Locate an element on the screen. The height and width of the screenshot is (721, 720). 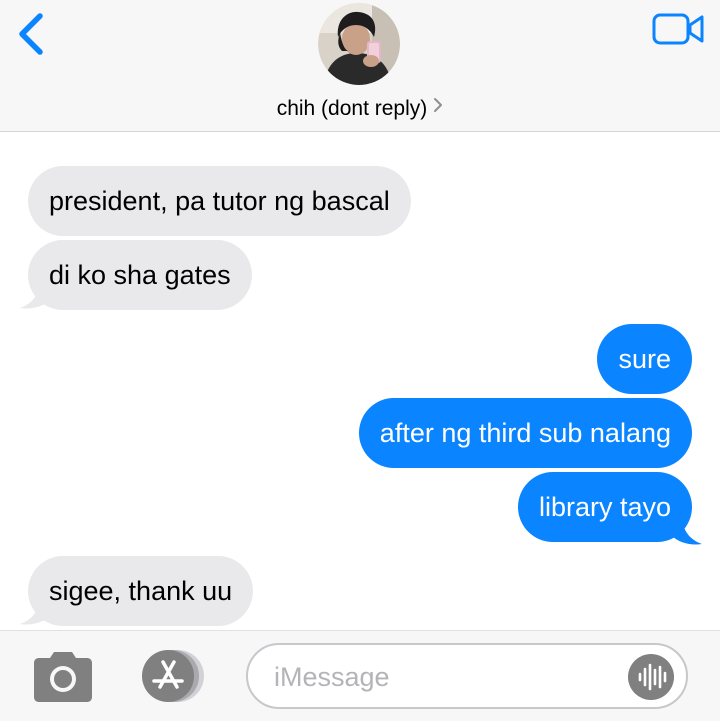
outgoing-message-bubble: library tayo is located at coordinates (604, 507).